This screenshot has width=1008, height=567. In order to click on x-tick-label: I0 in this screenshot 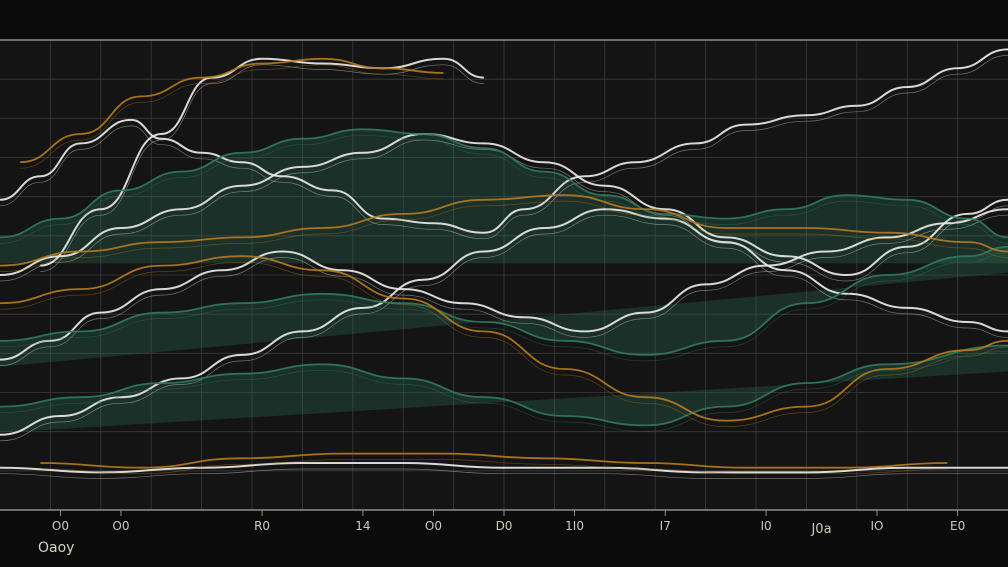, I will do `click(765, 526)`.